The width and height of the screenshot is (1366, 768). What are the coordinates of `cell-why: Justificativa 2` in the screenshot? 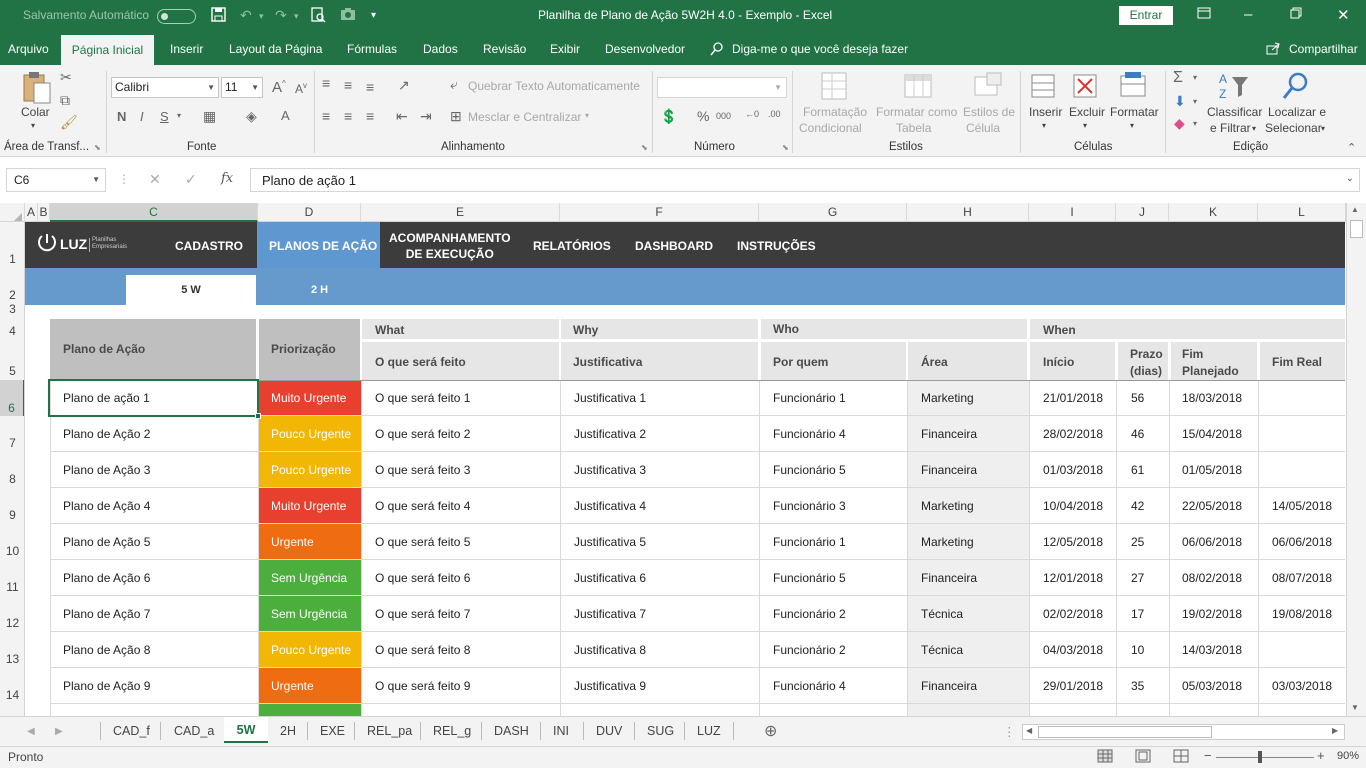 It's located at (659, 434).